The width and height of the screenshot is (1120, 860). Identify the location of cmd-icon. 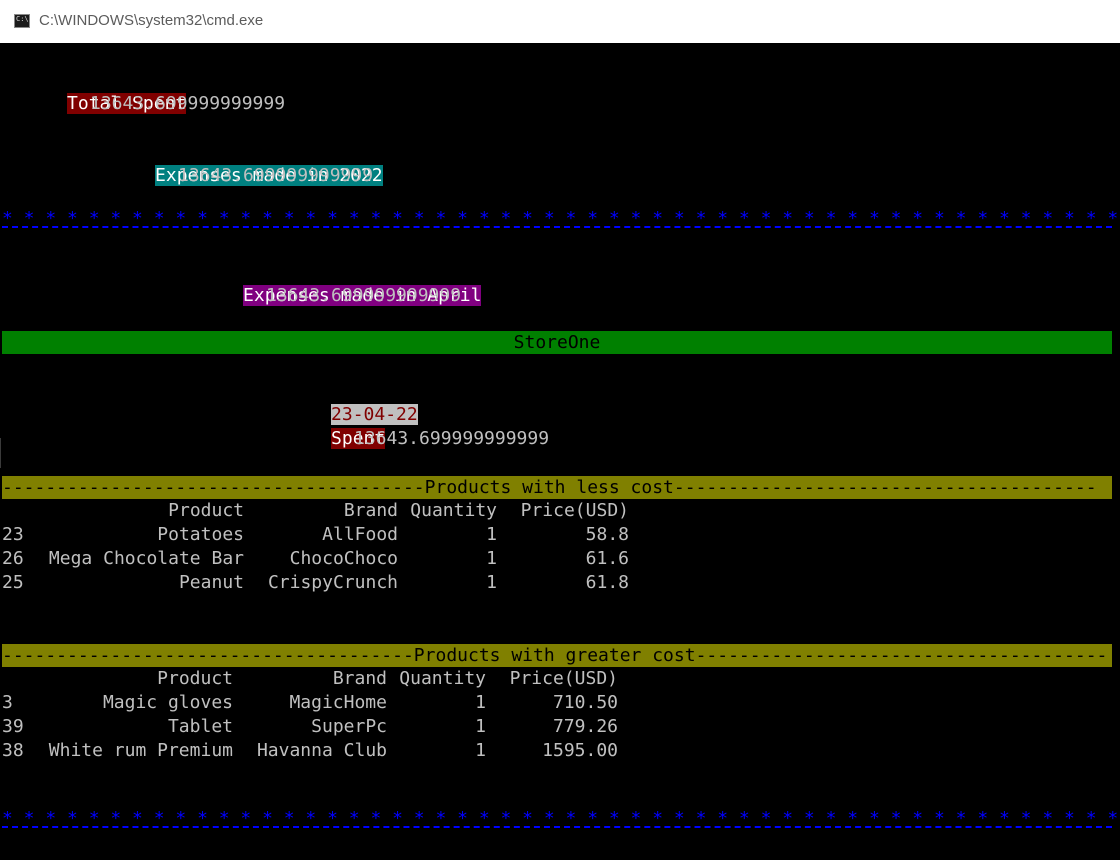
(22, 20).